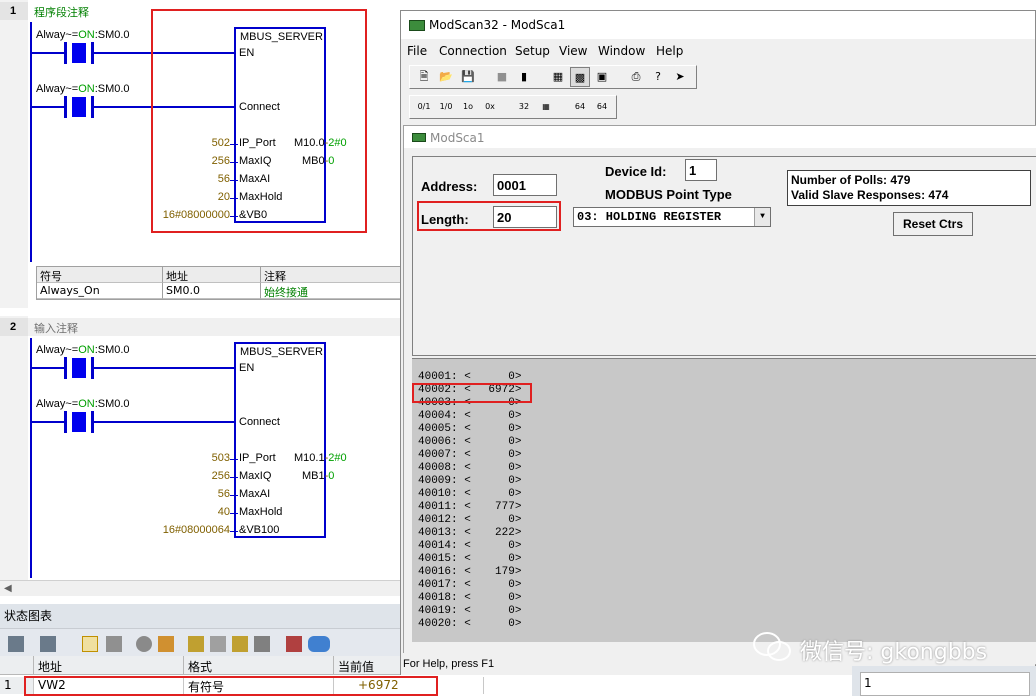 The height and width of the screenshot is (696, 1036). Describe the element at coordinates (331, 275) in the screenshot. I see `symtab-header-comment: 注释` at that location.